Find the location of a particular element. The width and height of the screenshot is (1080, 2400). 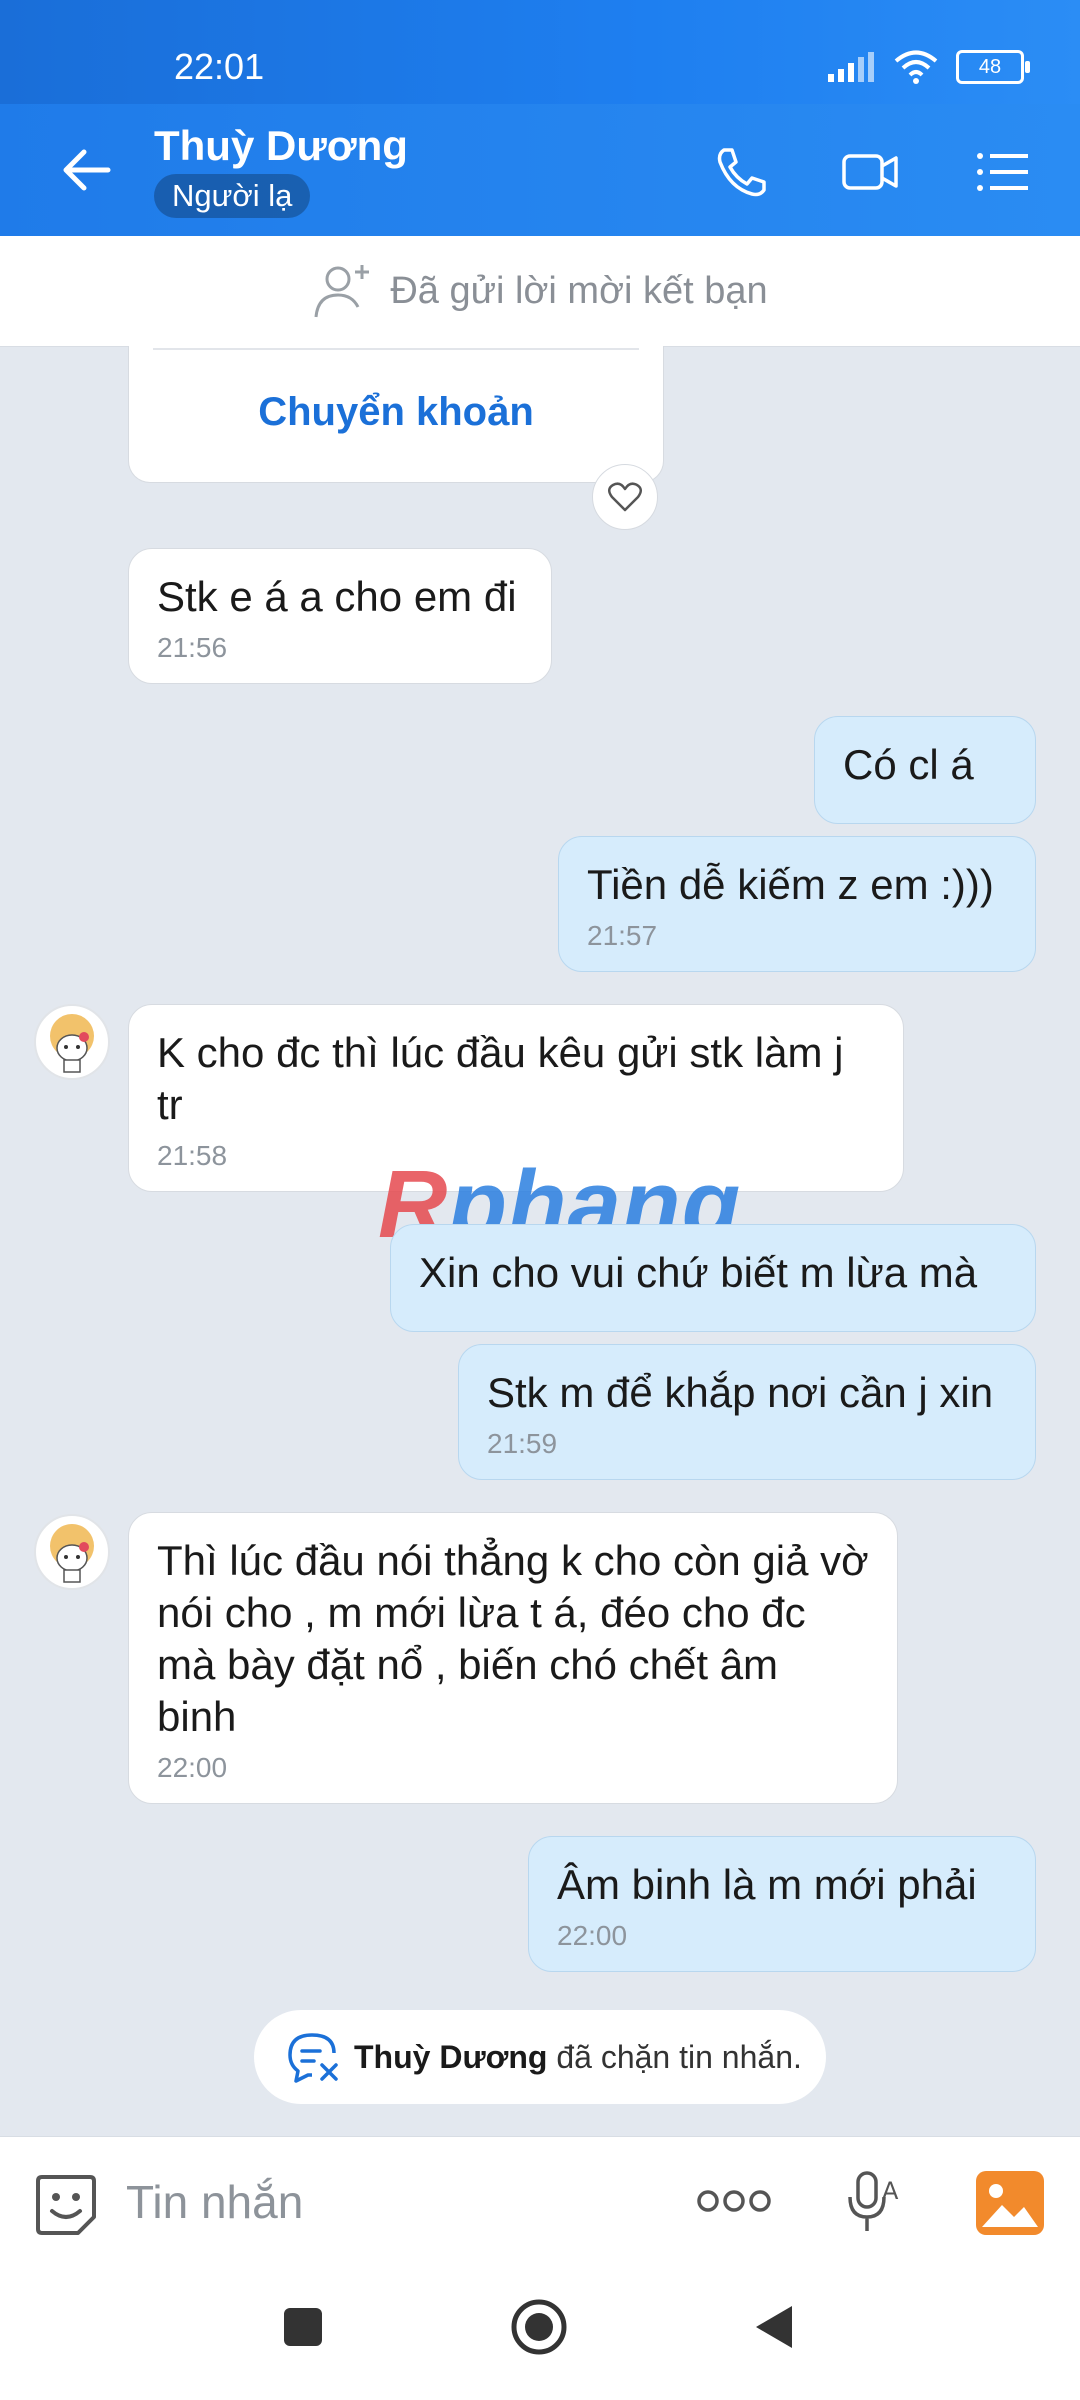

message-bubble: Có cl á is located at coordinates (925, 770).